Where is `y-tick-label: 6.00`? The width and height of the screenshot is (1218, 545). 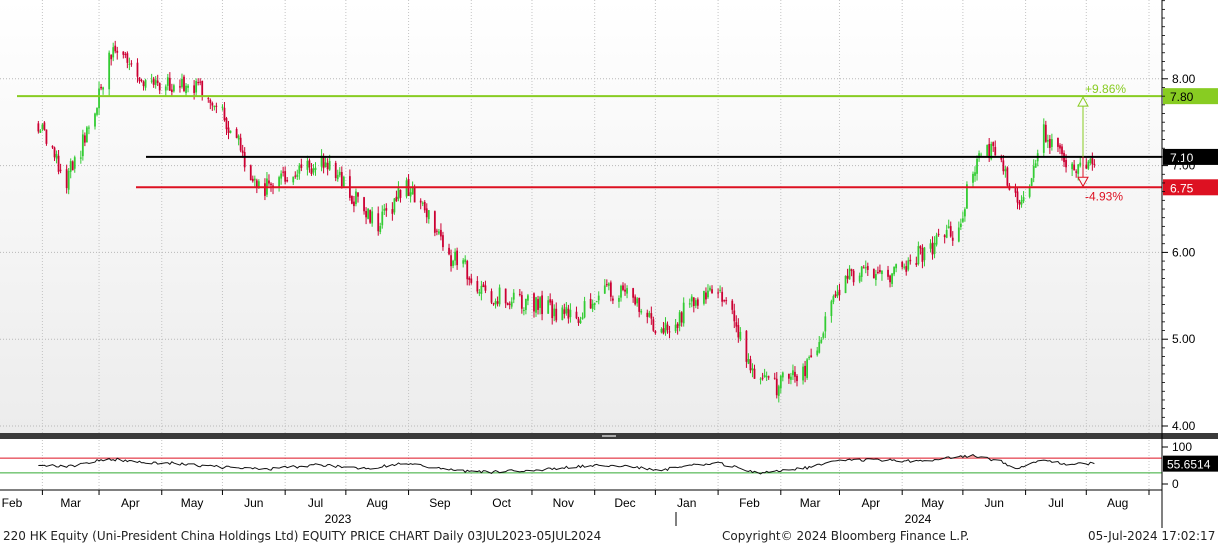
y-tick-label: 6.00 is located at coordinates (1184, 252).